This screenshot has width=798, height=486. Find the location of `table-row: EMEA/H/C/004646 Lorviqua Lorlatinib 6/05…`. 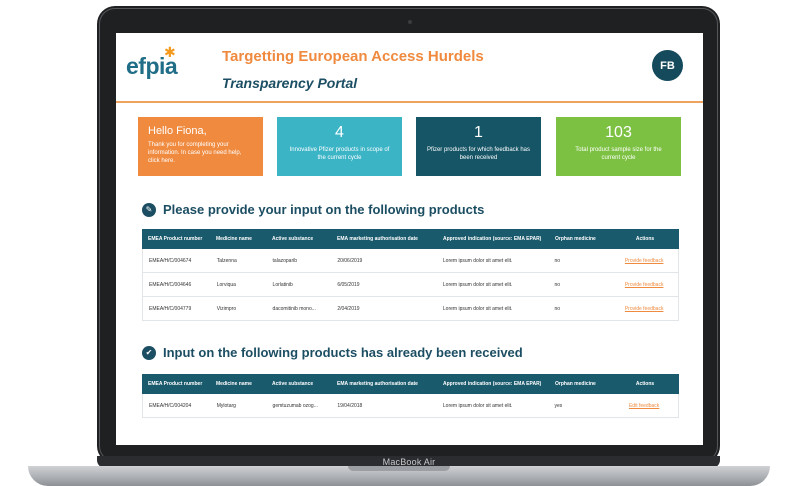

table-row: EMEA/H/C/004646 Lorviqua Lorlatinib 6/05… is located at coordinates (410, 285).